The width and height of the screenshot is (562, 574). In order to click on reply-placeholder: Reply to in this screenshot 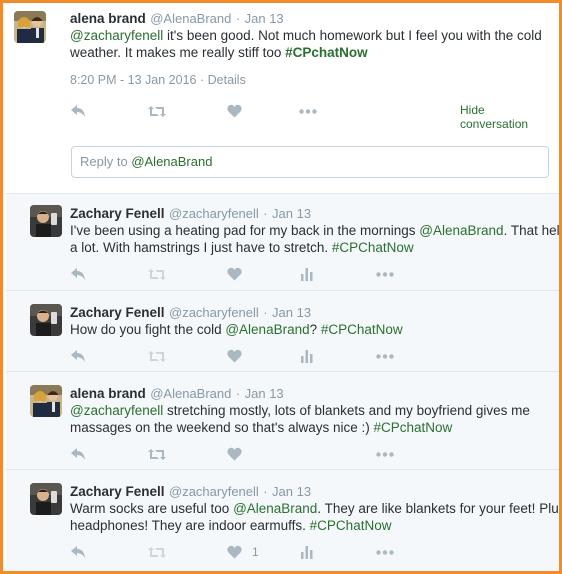, I will do `click(106, 161)`.